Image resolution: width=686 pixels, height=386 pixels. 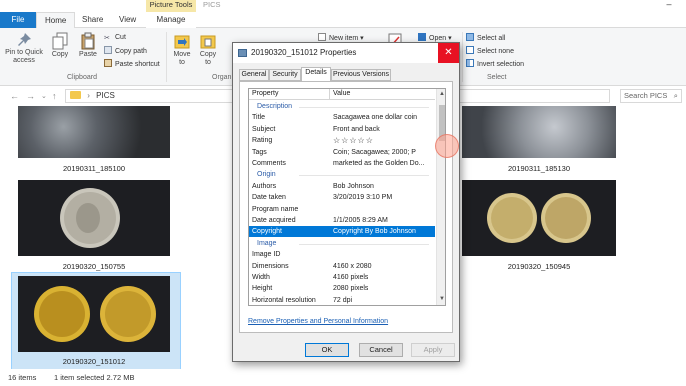 What do you see at coordinates (343, 377) in the screenshot?
I see `status-bar: 16 items 1 item selected 2.72 MB` at bounding box center [343, 377].